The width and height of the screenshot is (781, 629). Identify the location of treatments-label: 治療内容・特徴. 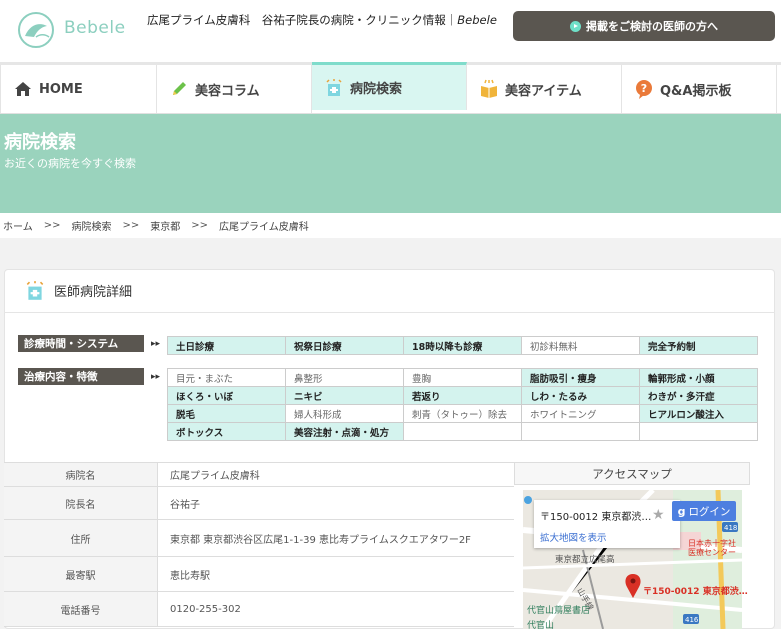
(81, 376).